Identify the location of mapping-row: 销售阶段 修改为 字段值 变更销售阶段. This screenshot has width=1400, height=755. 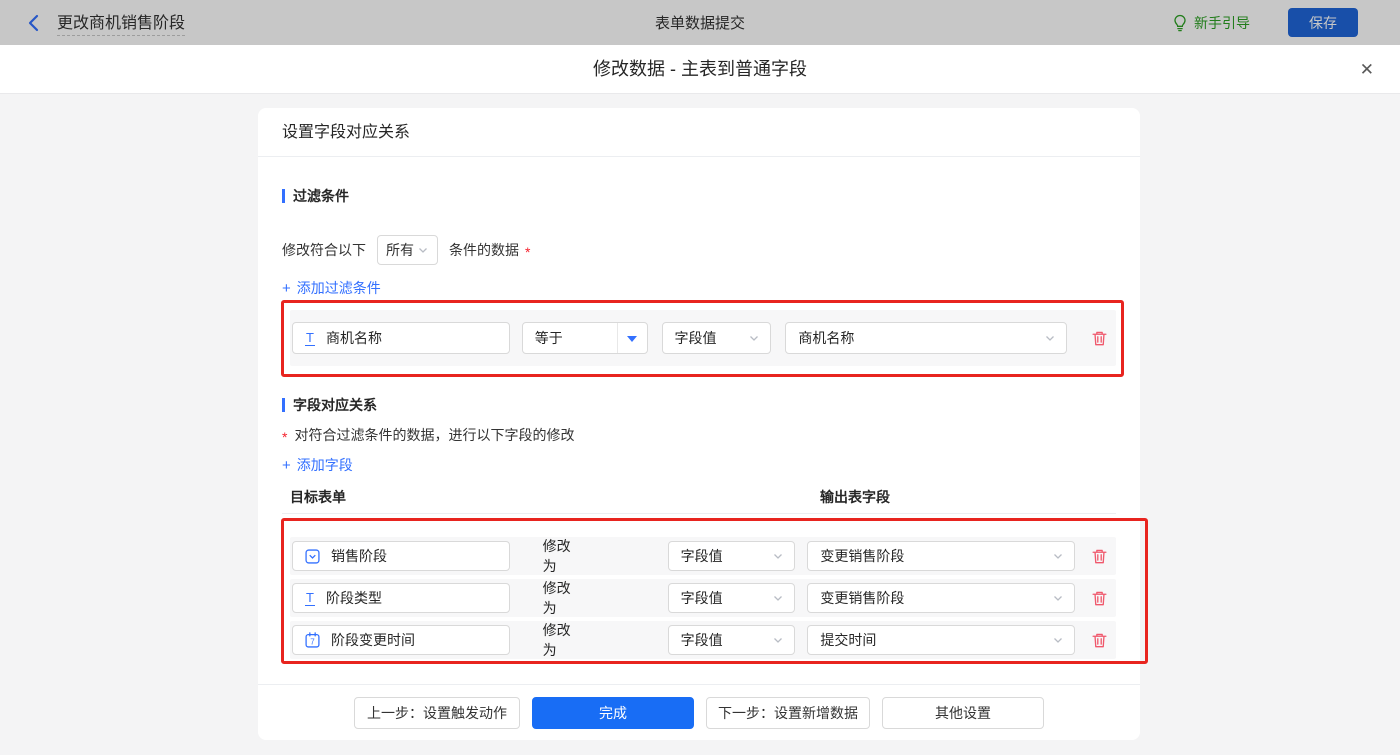
(703, 556).